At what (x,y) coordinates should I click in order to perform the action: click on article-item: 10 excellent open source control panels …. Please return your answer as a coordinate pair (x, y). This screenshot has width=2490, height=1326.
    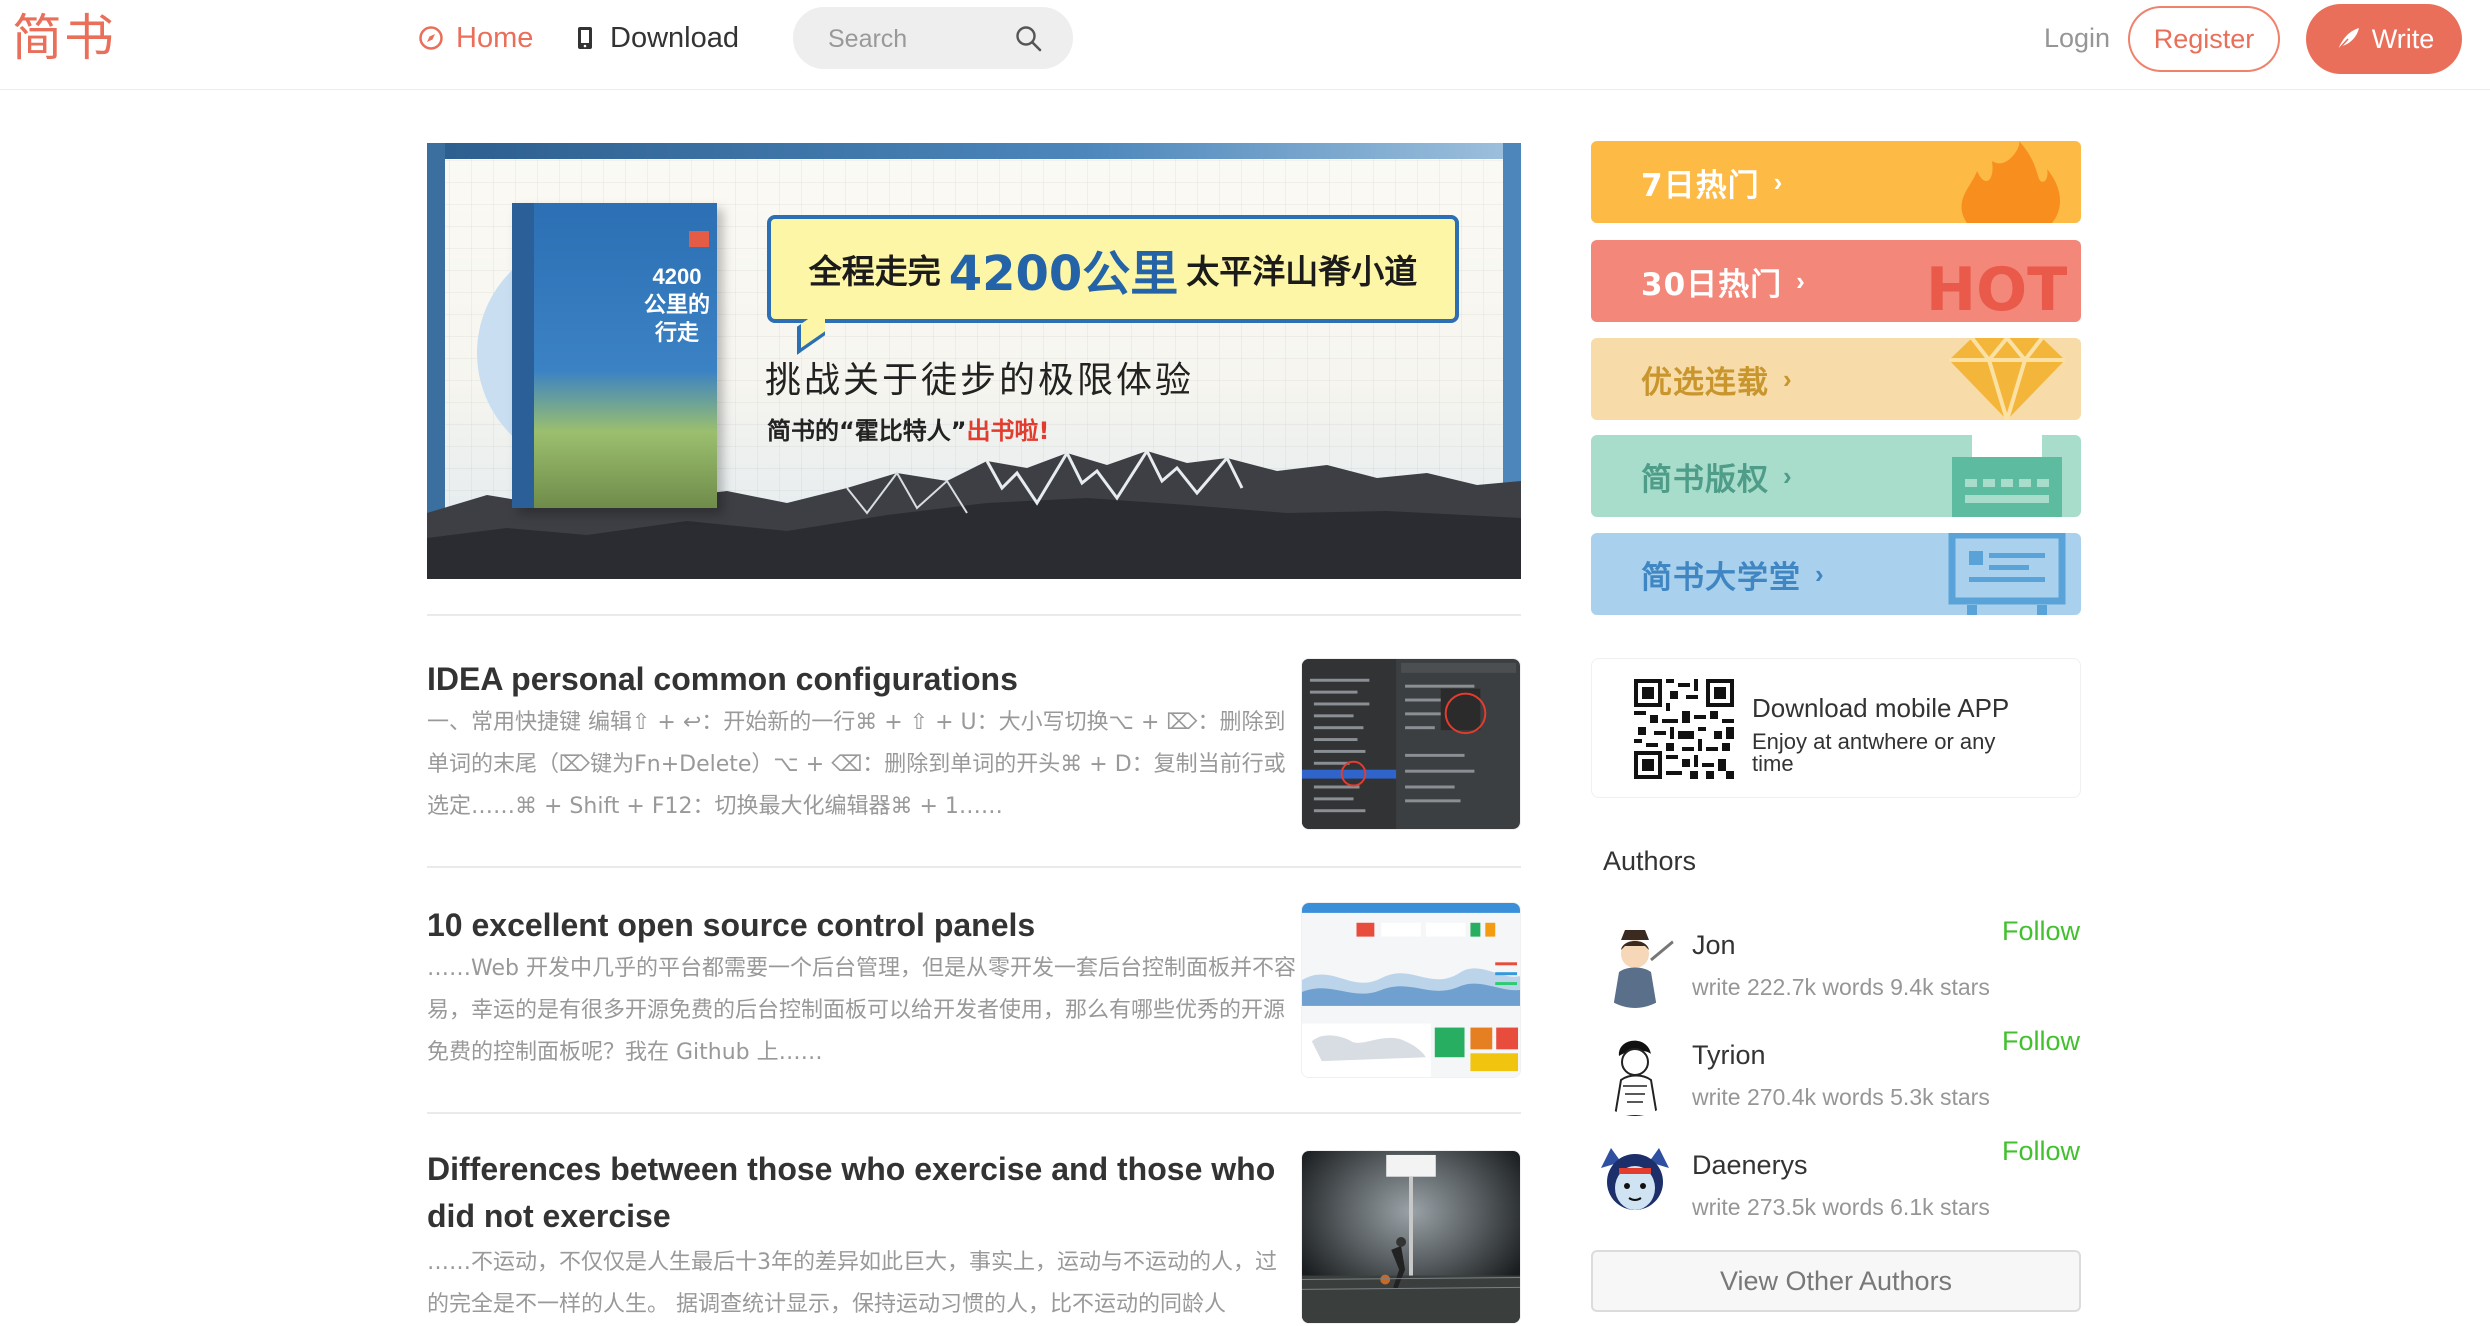
    Looking at the image, I should click on (974, 1005).